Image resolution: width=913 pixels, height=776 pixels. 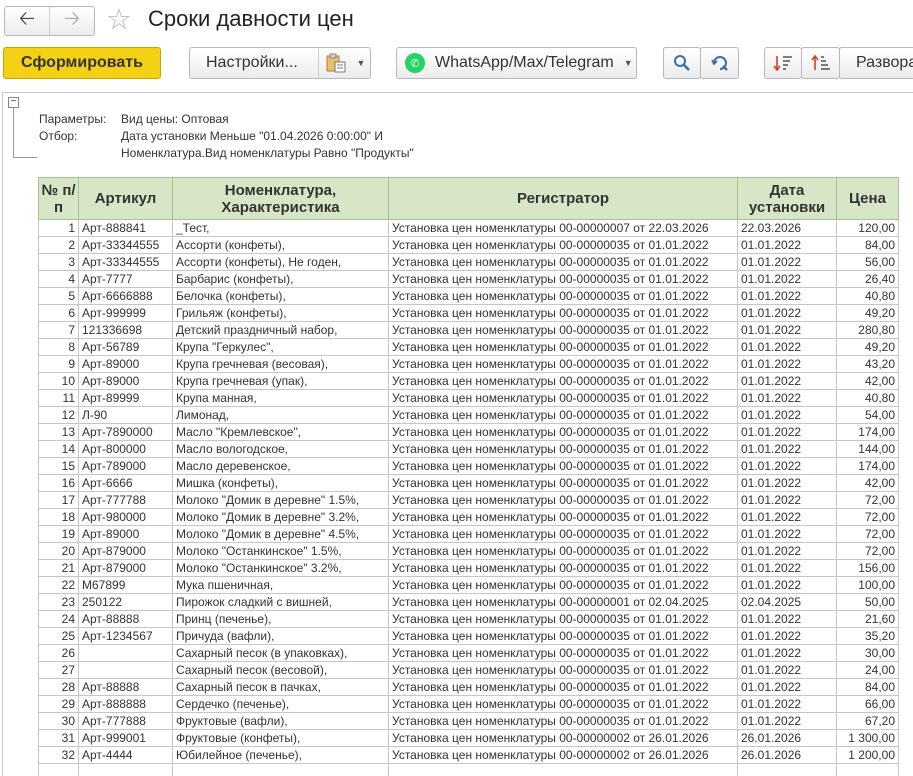 What do you see at coordinates (280, 602) in the screenshot?
I see `cell-item: Пирожок сладкий с вишней,` at bounding box center [280, 602].